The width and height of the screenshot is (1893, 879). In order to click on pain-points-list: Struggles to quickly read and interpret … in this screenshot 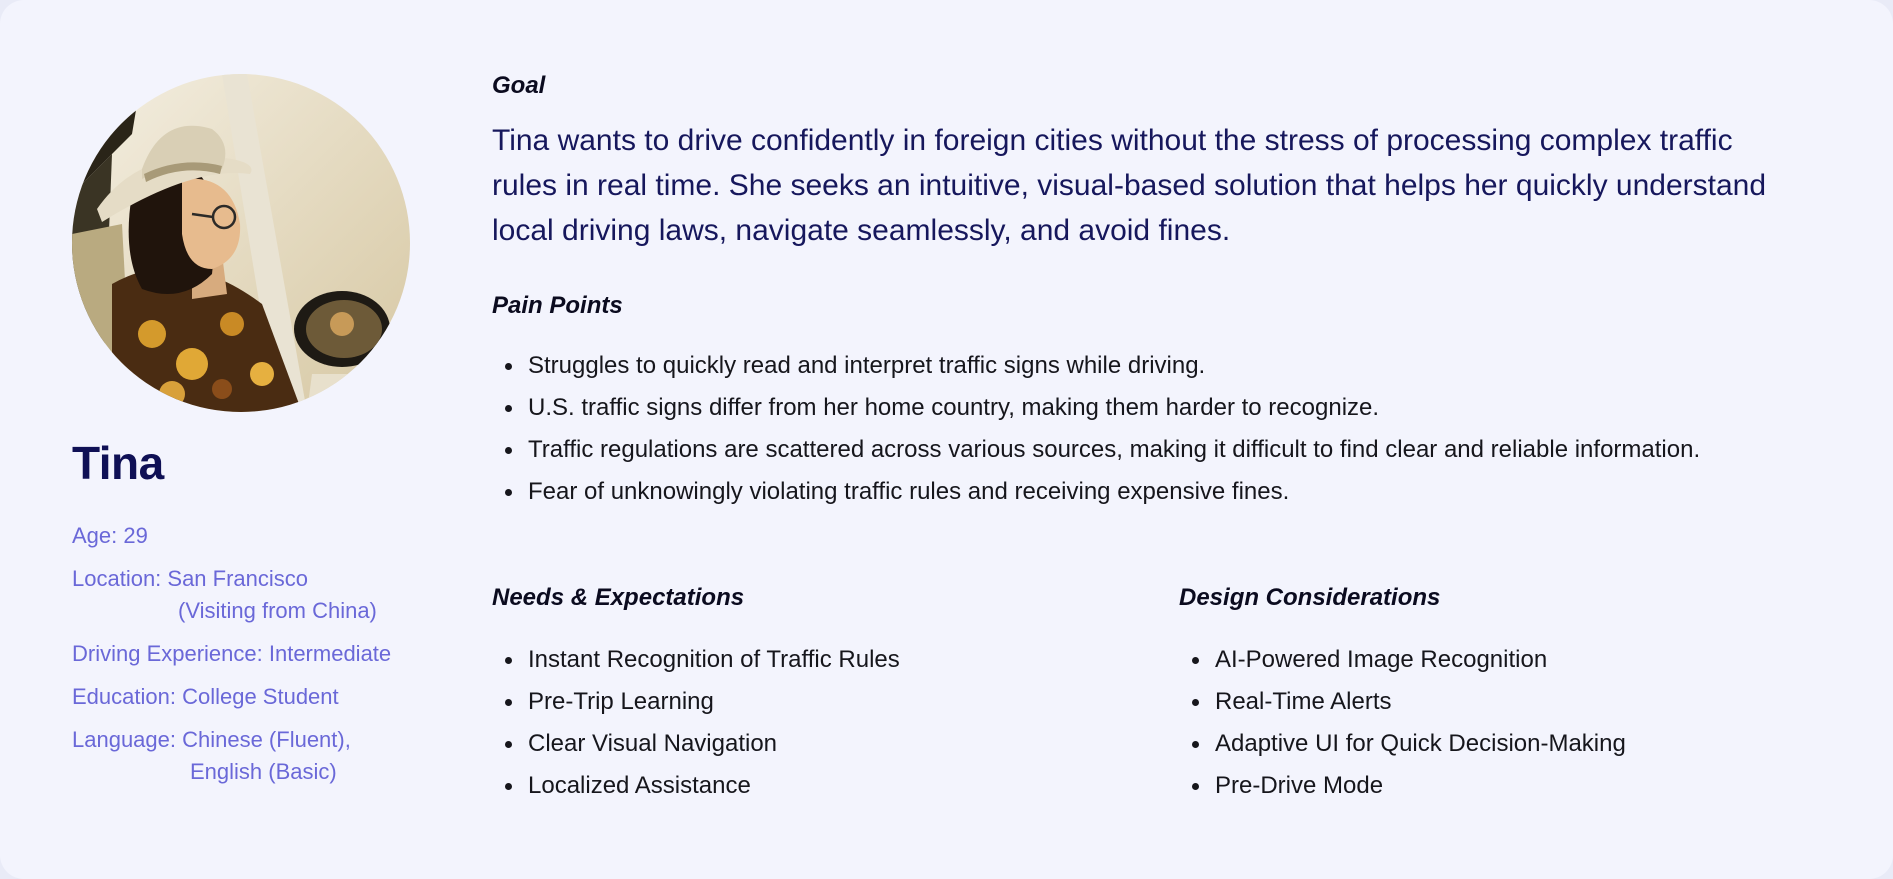, I will do `click(1142, 432)`.